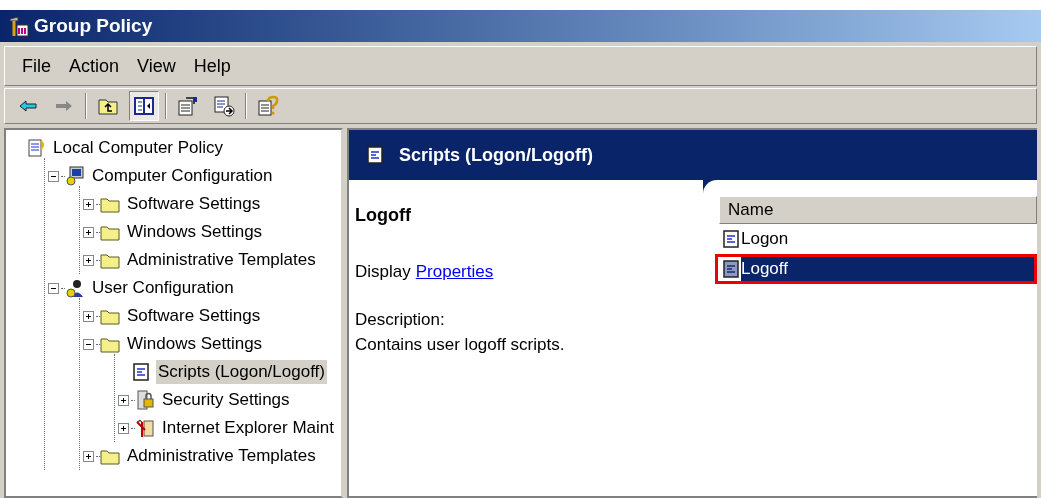  Describe the element at coordinates (226, 400) in the screenshot. I see `tree-item: Security Settings` at that location.